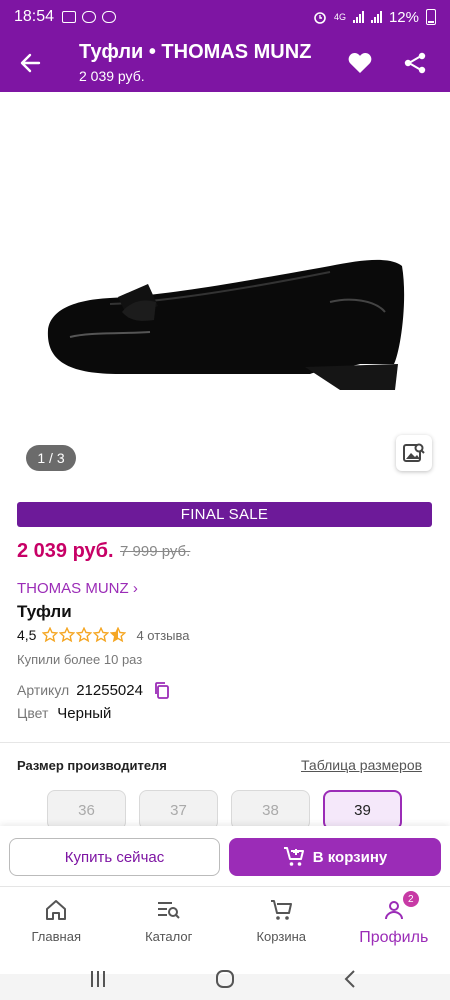 This screenshot has width=450, height=1000. Describe the element at coordinates (33, 713) in the screenshot. I see `color-label: Цвет` at that location.